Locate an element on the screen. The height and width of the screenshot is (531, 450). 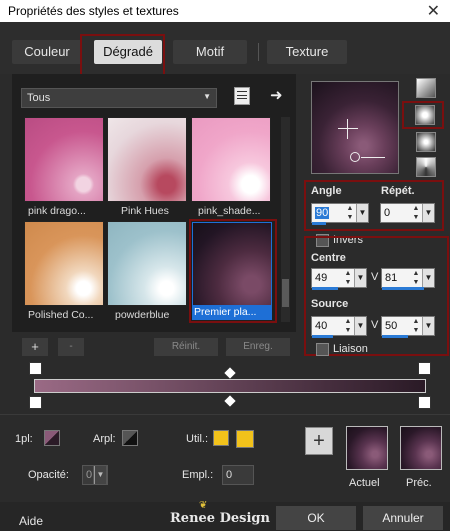
center-v-value: 81 is located at coordinates (391, 278).